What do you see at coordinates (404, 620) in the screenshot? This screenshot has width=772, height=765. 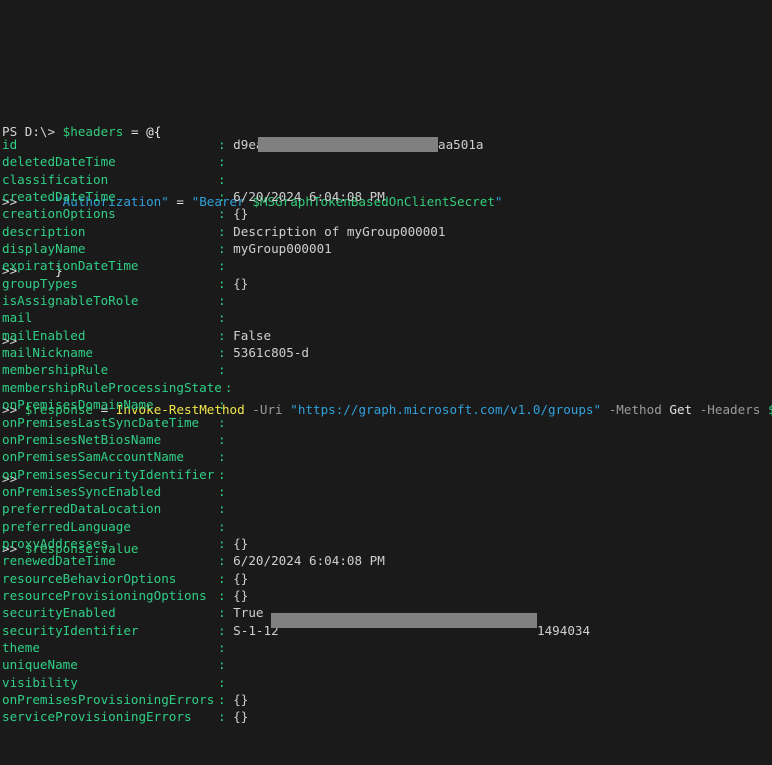 I see `security-identifier-redaction-bar` at bounding box center [404, 620].